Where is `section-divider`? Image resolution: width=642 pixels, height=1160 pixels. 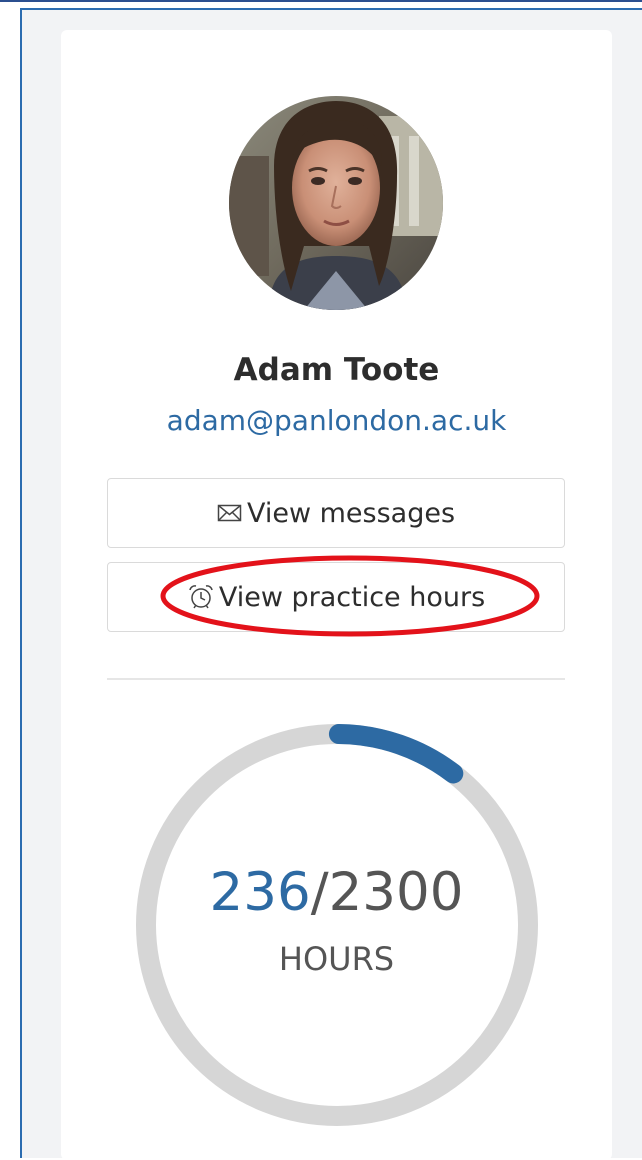
section-divider is located at coordinates (336, 679).